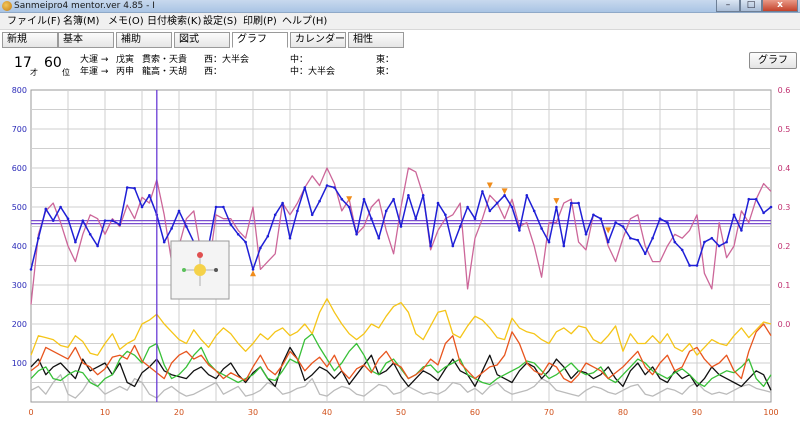  I want to click on tab-supplement: 補助, so click(144, 40).